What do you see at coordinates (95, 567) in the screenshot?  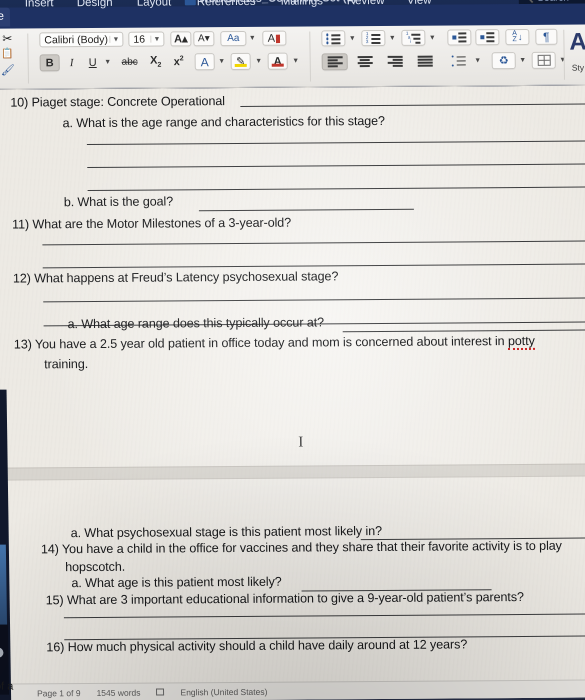 I see `question-14-cont: hopscotch.` at bounding box center [95, 567].